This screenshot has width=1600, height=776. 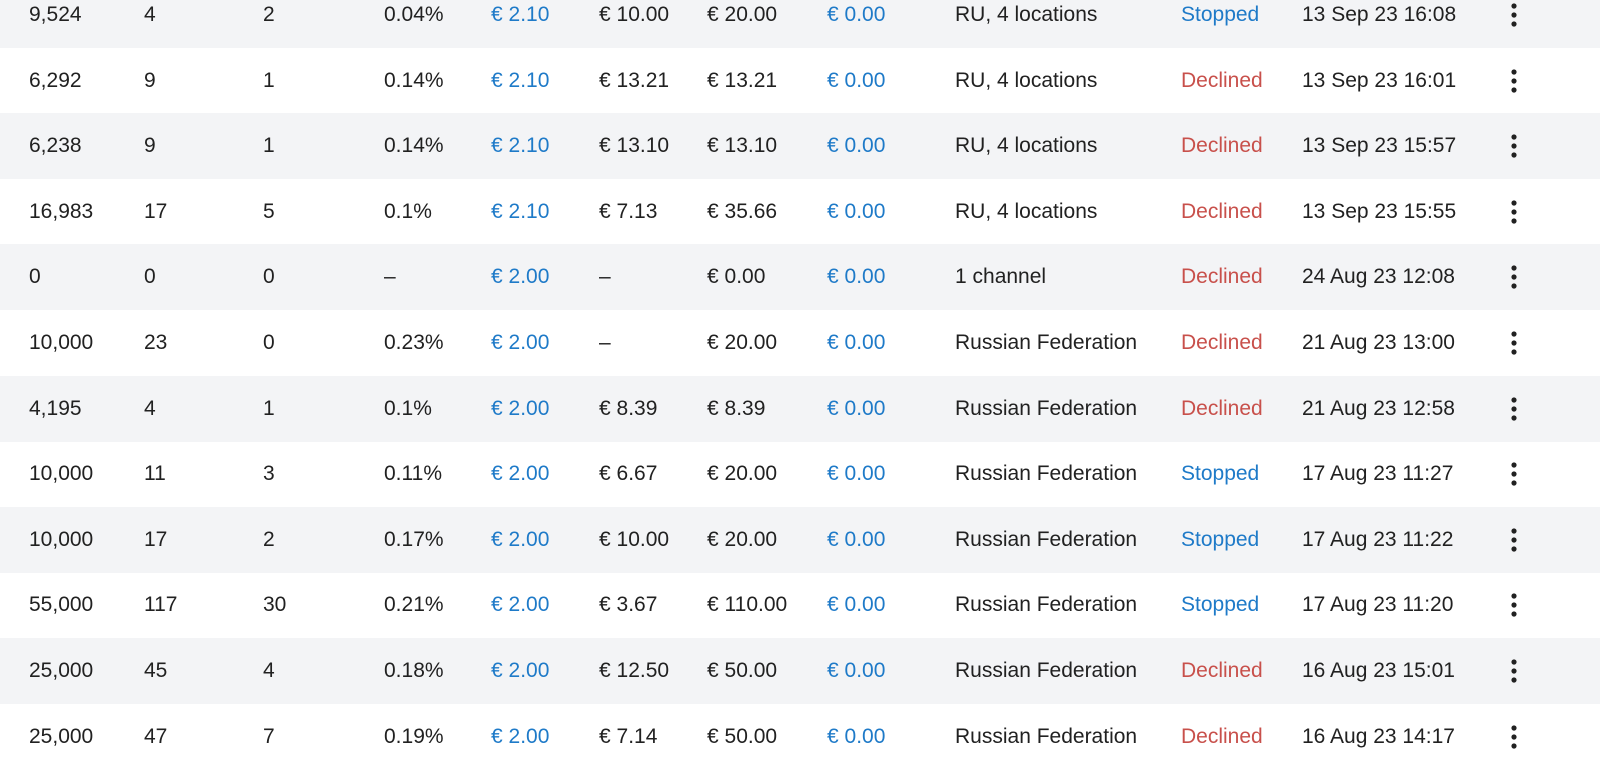 What do you see at coordinates (55, 14) in the screenshot?
I see `impressions-cell: 9,524` at bounding box center [55, 14].